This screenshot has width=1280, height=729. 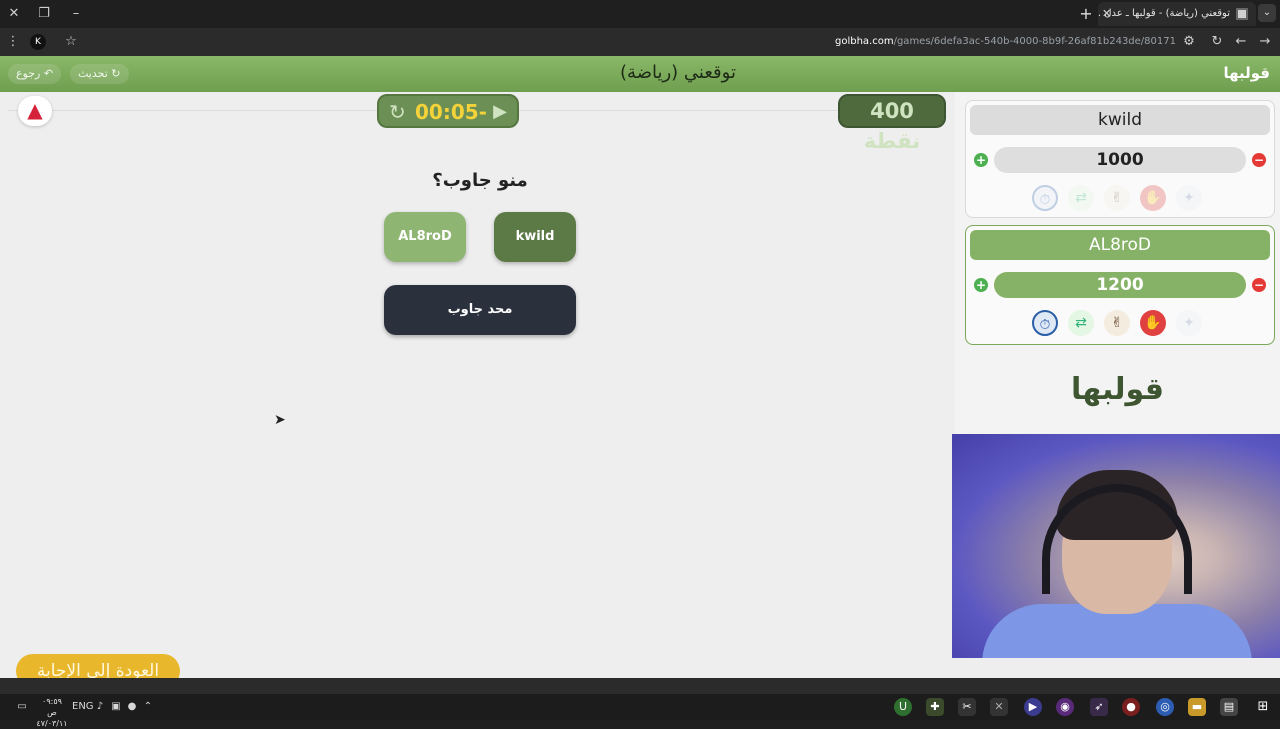 What do you see at coordinates (1065, 707) in the screenshot?
I see `app-obs-icon: ◉` at bounding box center [1065, 707].